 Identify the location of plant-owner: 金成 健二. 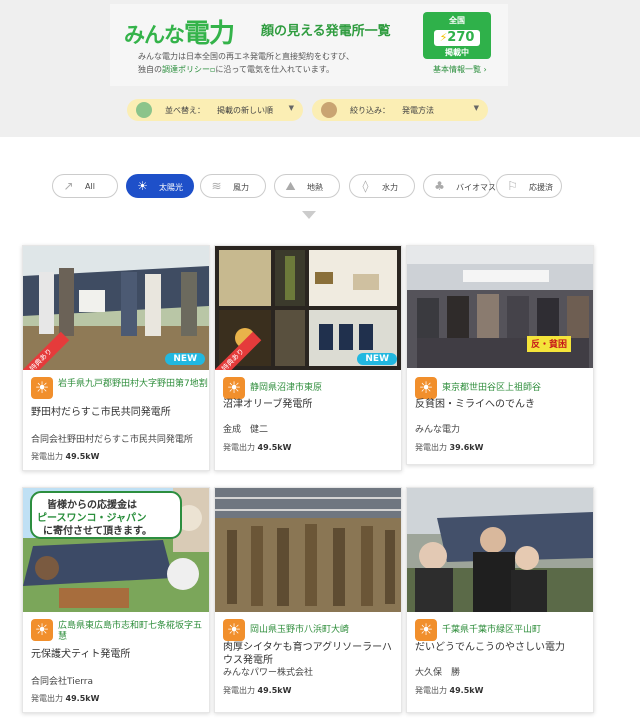
(246, 430).